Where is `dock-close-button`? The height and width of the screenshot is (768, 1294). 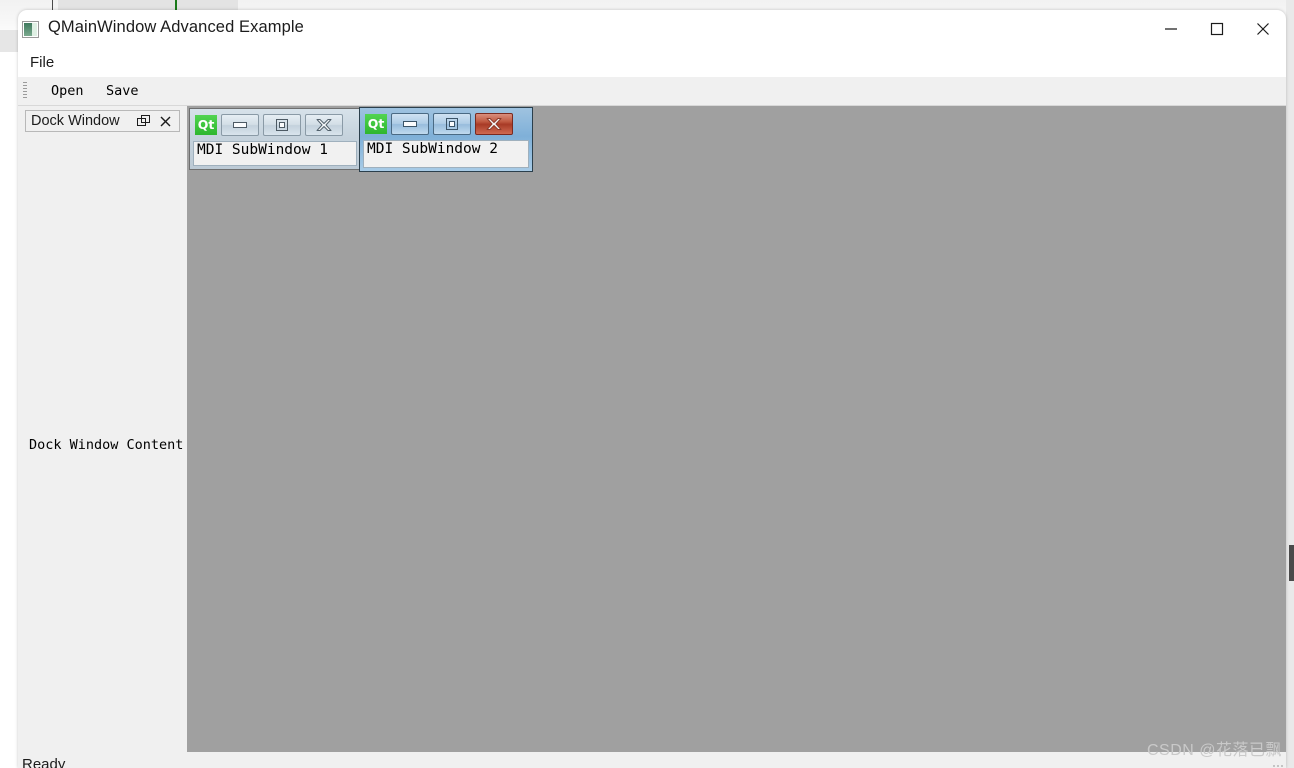
dock-close-button is located at coordinates (165, 121).